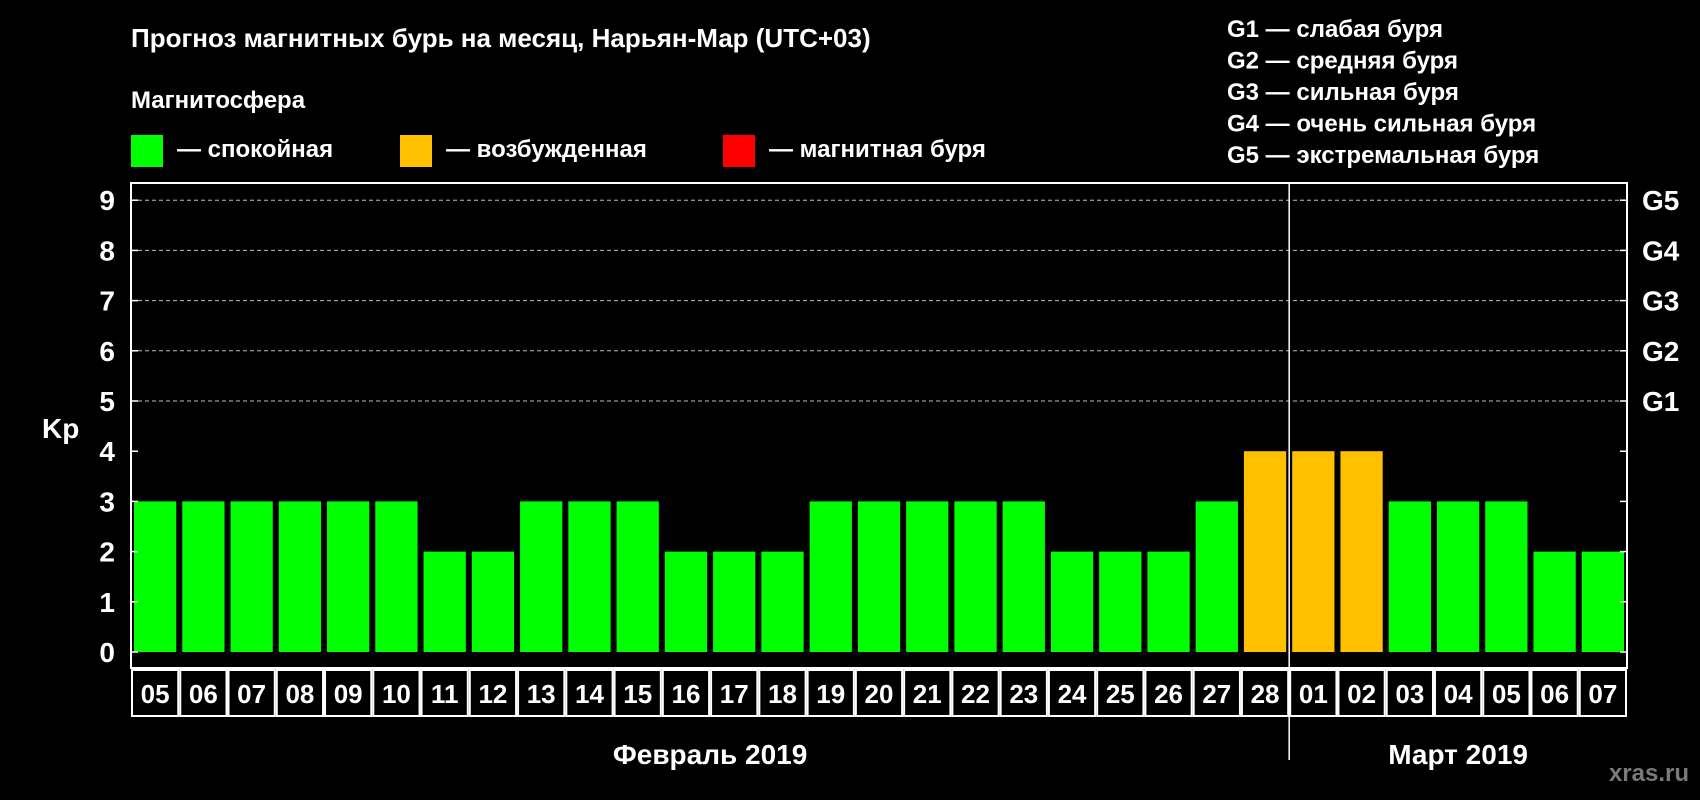 Image resolution: width=1700 pixels, height=800 pixels. I want to click on right-axis-label: G3, so click(1660, 301).